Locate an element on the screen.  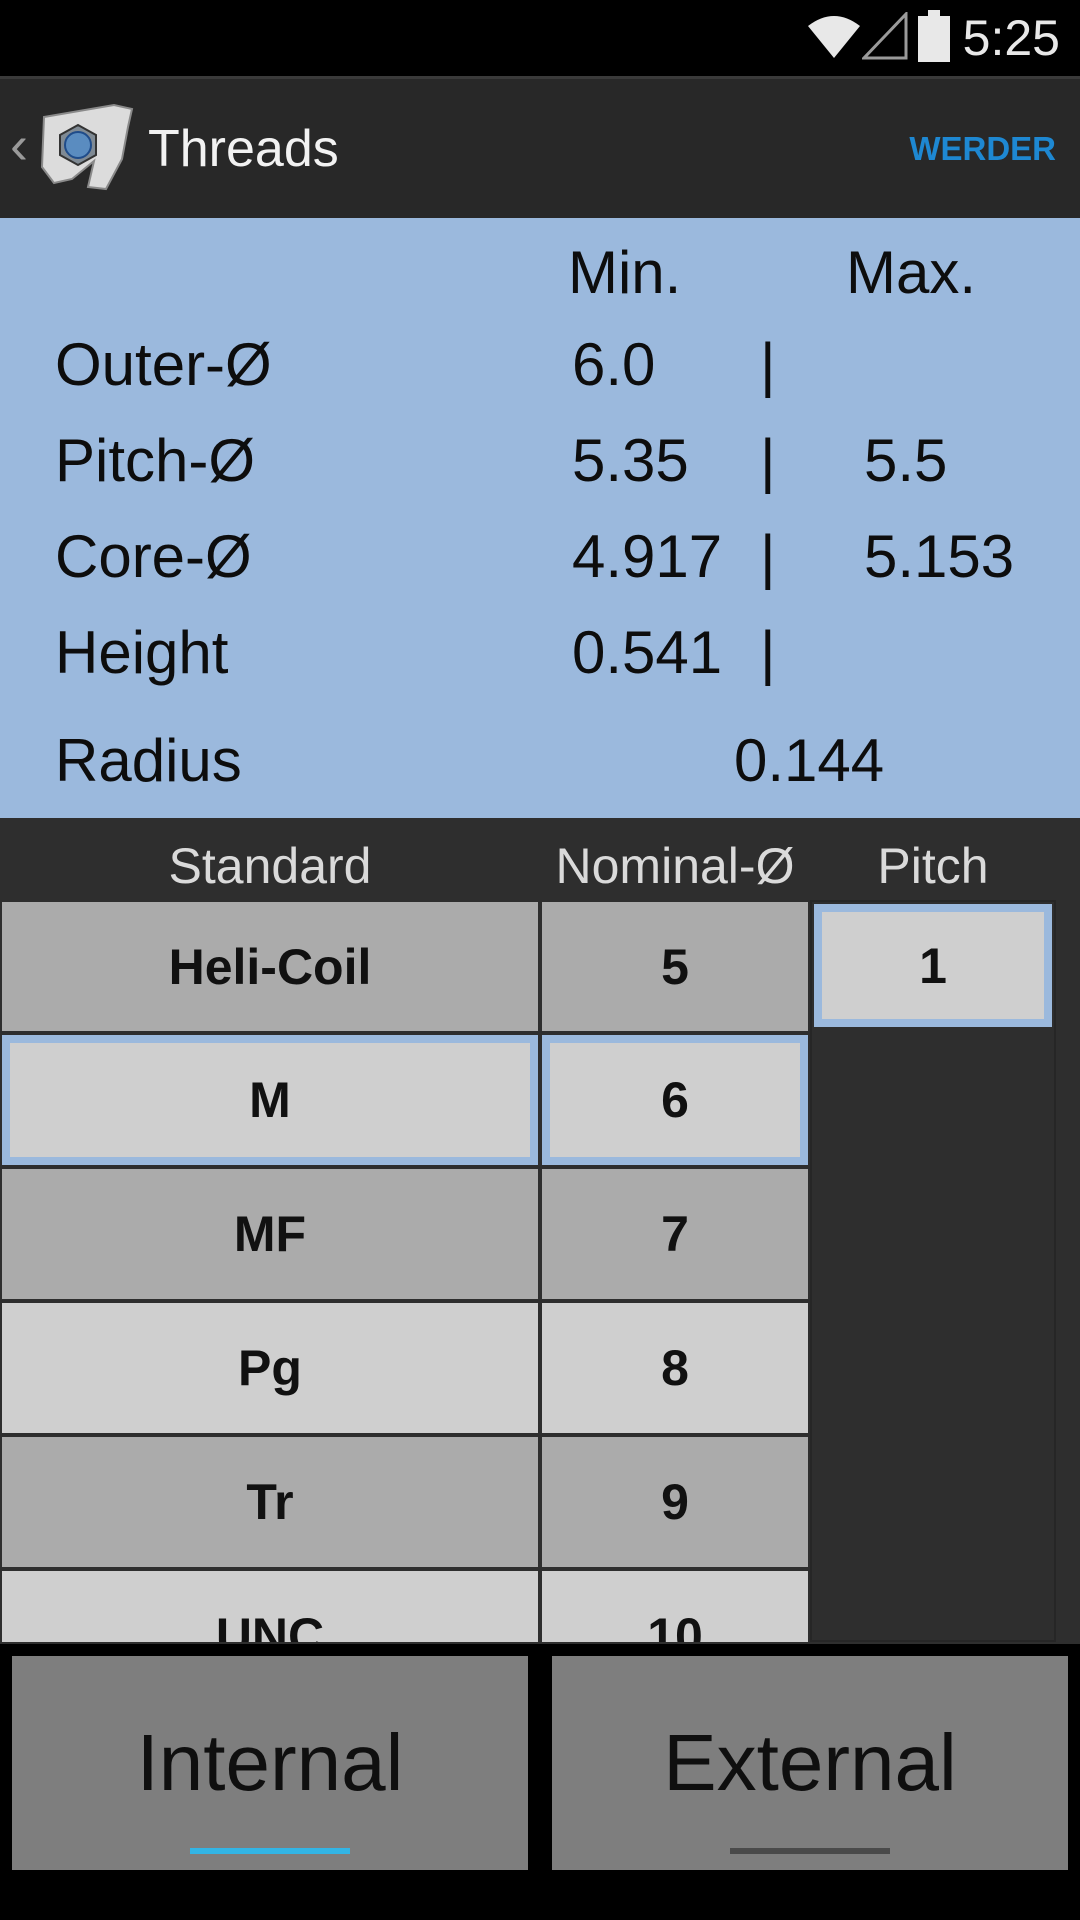
core-diameter-min: 4.917 is located at coordinates (647, 556).